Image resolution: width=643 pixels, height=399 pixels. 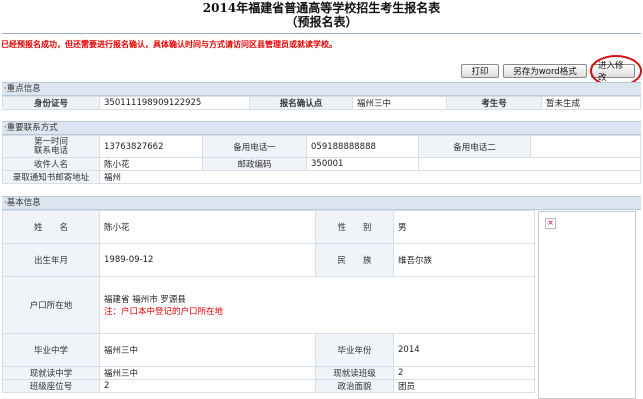 What do you see at coordinates (164, 312) in the screenshot?
I see `hukou-note: 注：户口本中登记的户口所在地` at bounding box center [164, 312].